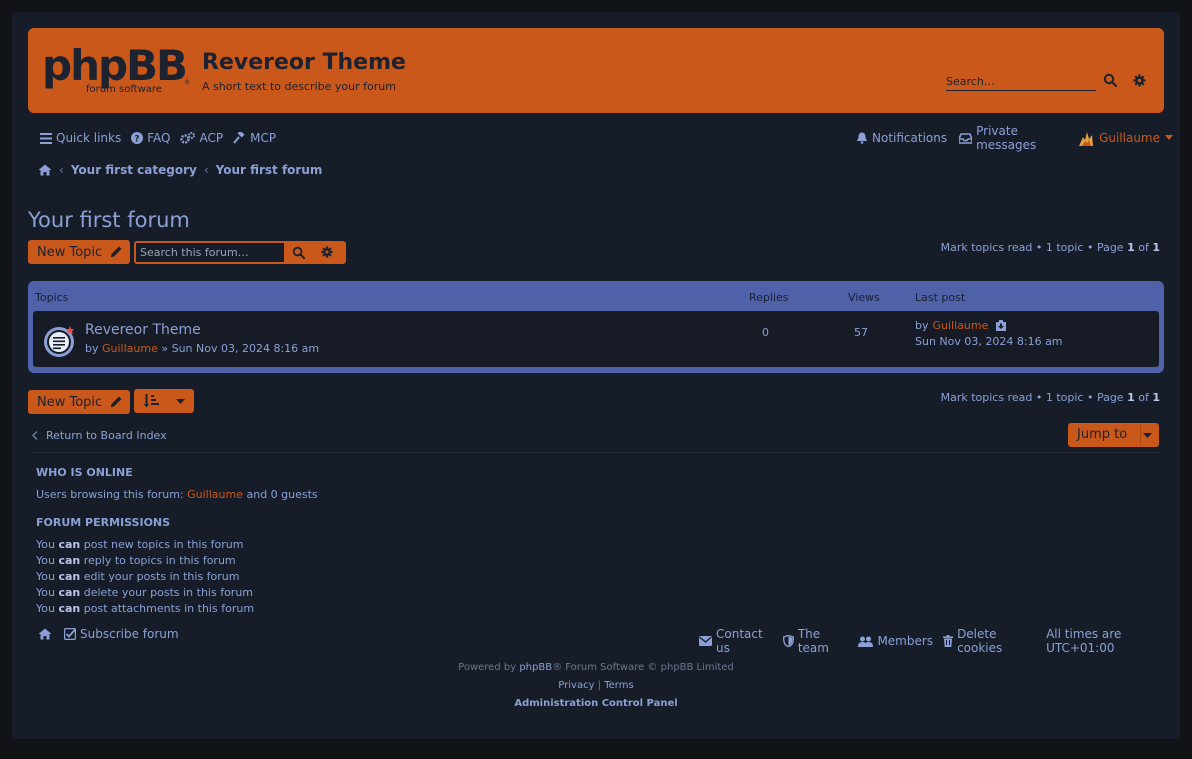 The height and width of the screenshot is (759, 1192). I want to click on return-label: Return to Board Index, so click(106, 435).